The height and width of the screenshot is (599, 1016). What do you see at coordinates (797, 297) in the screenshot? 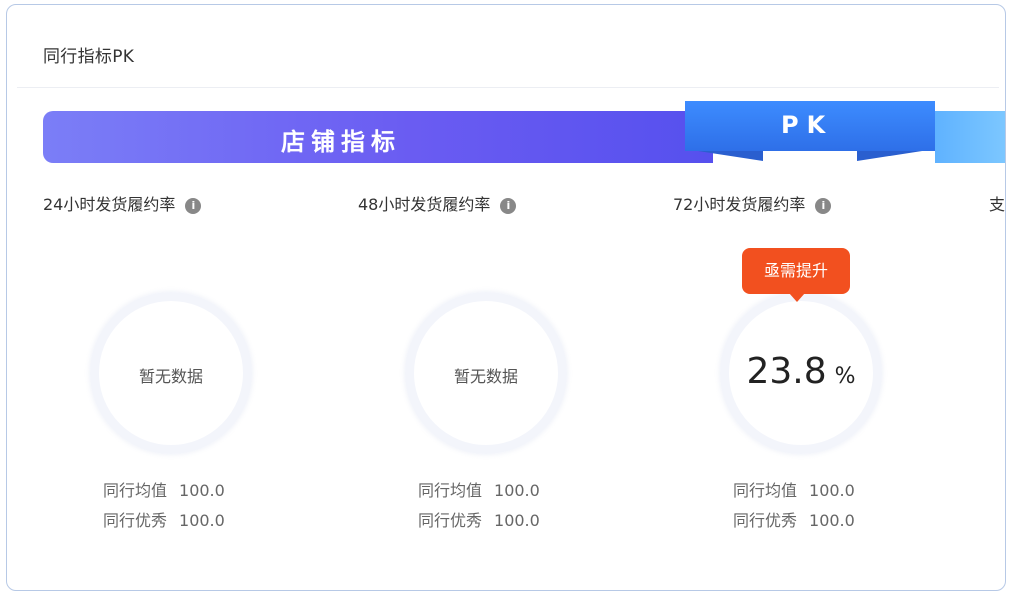
I see `badge-pointer` at bounding box center [797, 297].